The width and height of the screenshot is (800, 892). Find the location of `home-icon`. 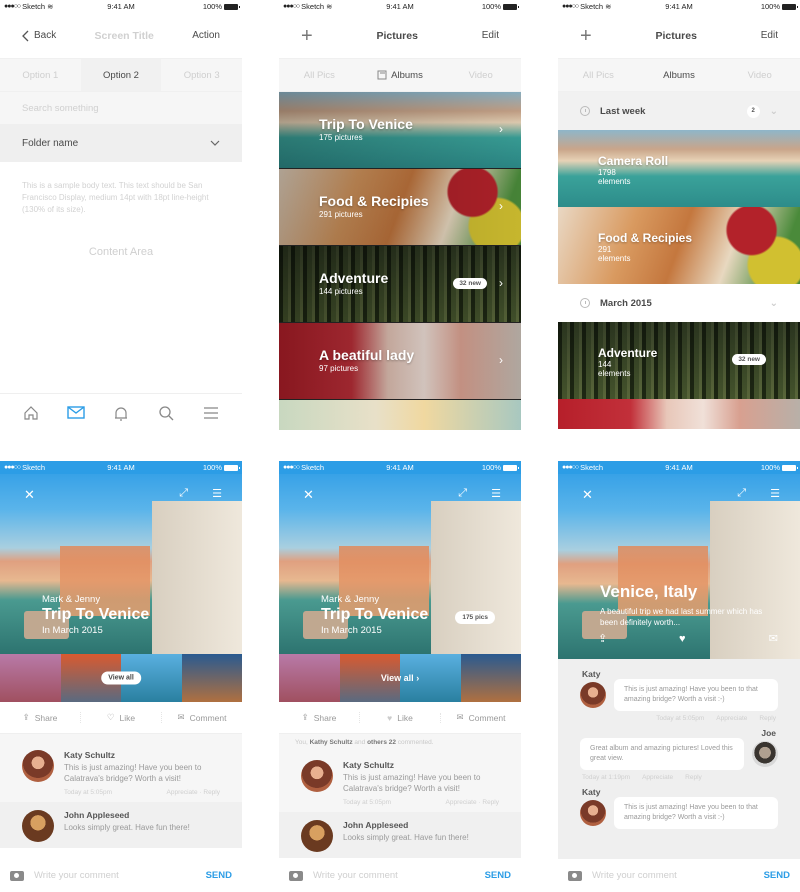

home-icon is located at coordinates (30, 412).